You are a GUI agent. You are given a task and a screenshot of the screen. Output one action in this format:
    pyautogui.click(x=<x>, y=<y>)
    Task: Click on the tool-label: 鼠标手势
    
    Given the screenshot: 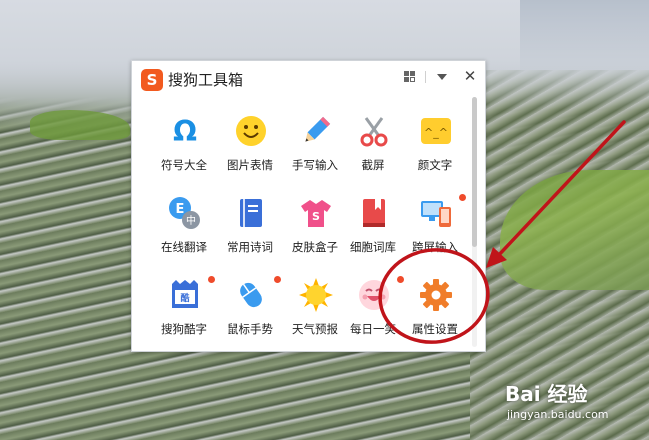 What is the action you would take?
    pyautogui.click(x=250, y=329)
    